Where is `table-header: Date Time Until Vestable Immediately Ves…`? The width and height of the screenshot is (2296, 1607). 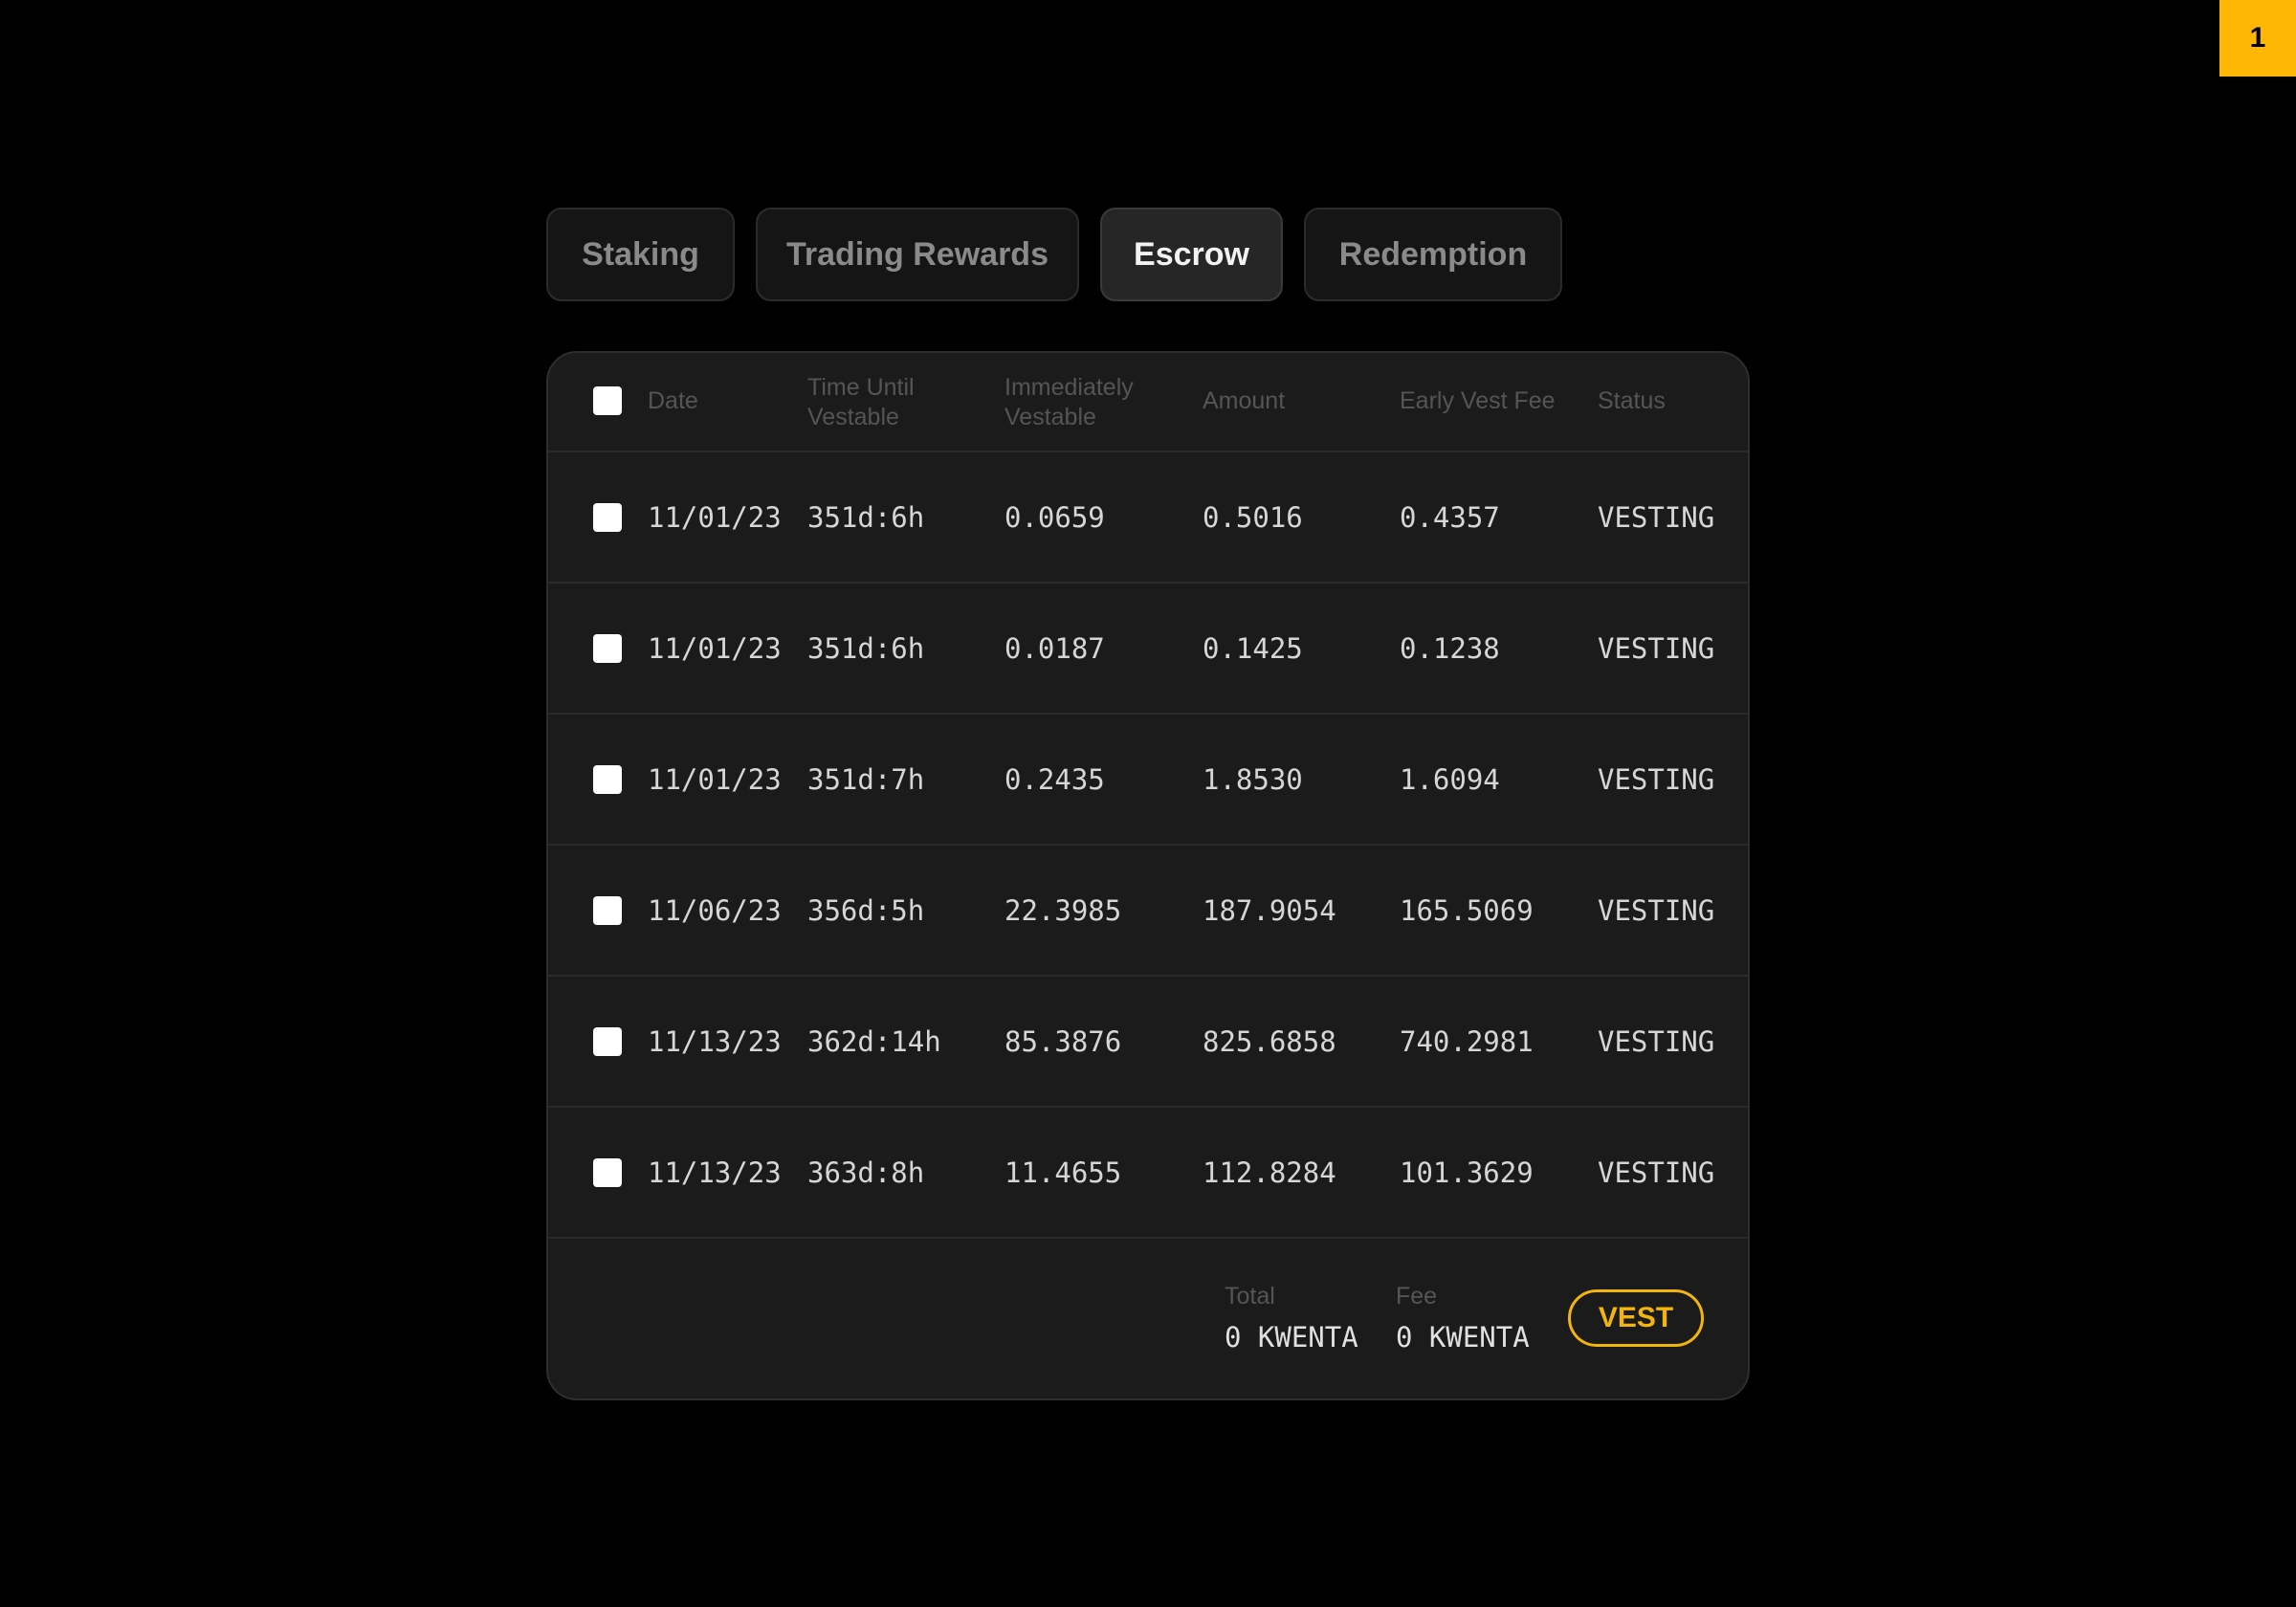
table-header: Date Time Until Vestable Immediately Ves… is located at coordinates (1148, 402).